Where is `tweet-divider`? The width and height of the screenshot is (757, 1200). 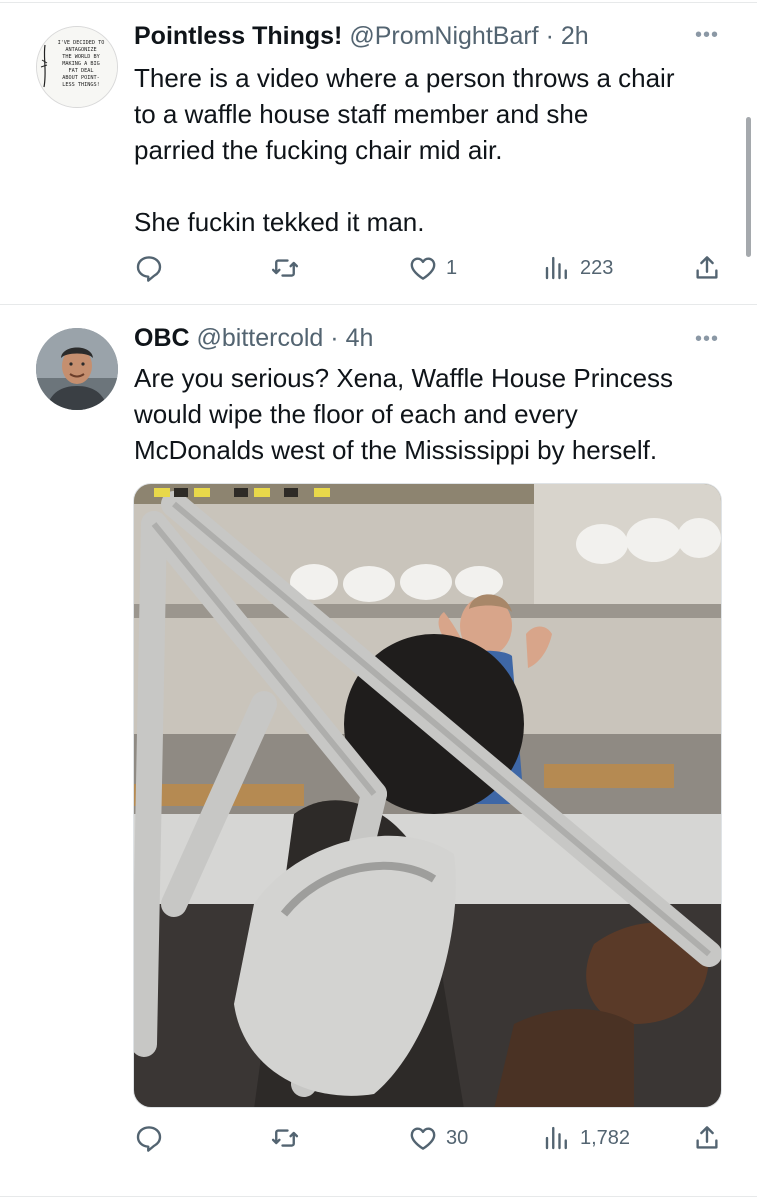 tweet-divider is located at coordinates (378, 304).